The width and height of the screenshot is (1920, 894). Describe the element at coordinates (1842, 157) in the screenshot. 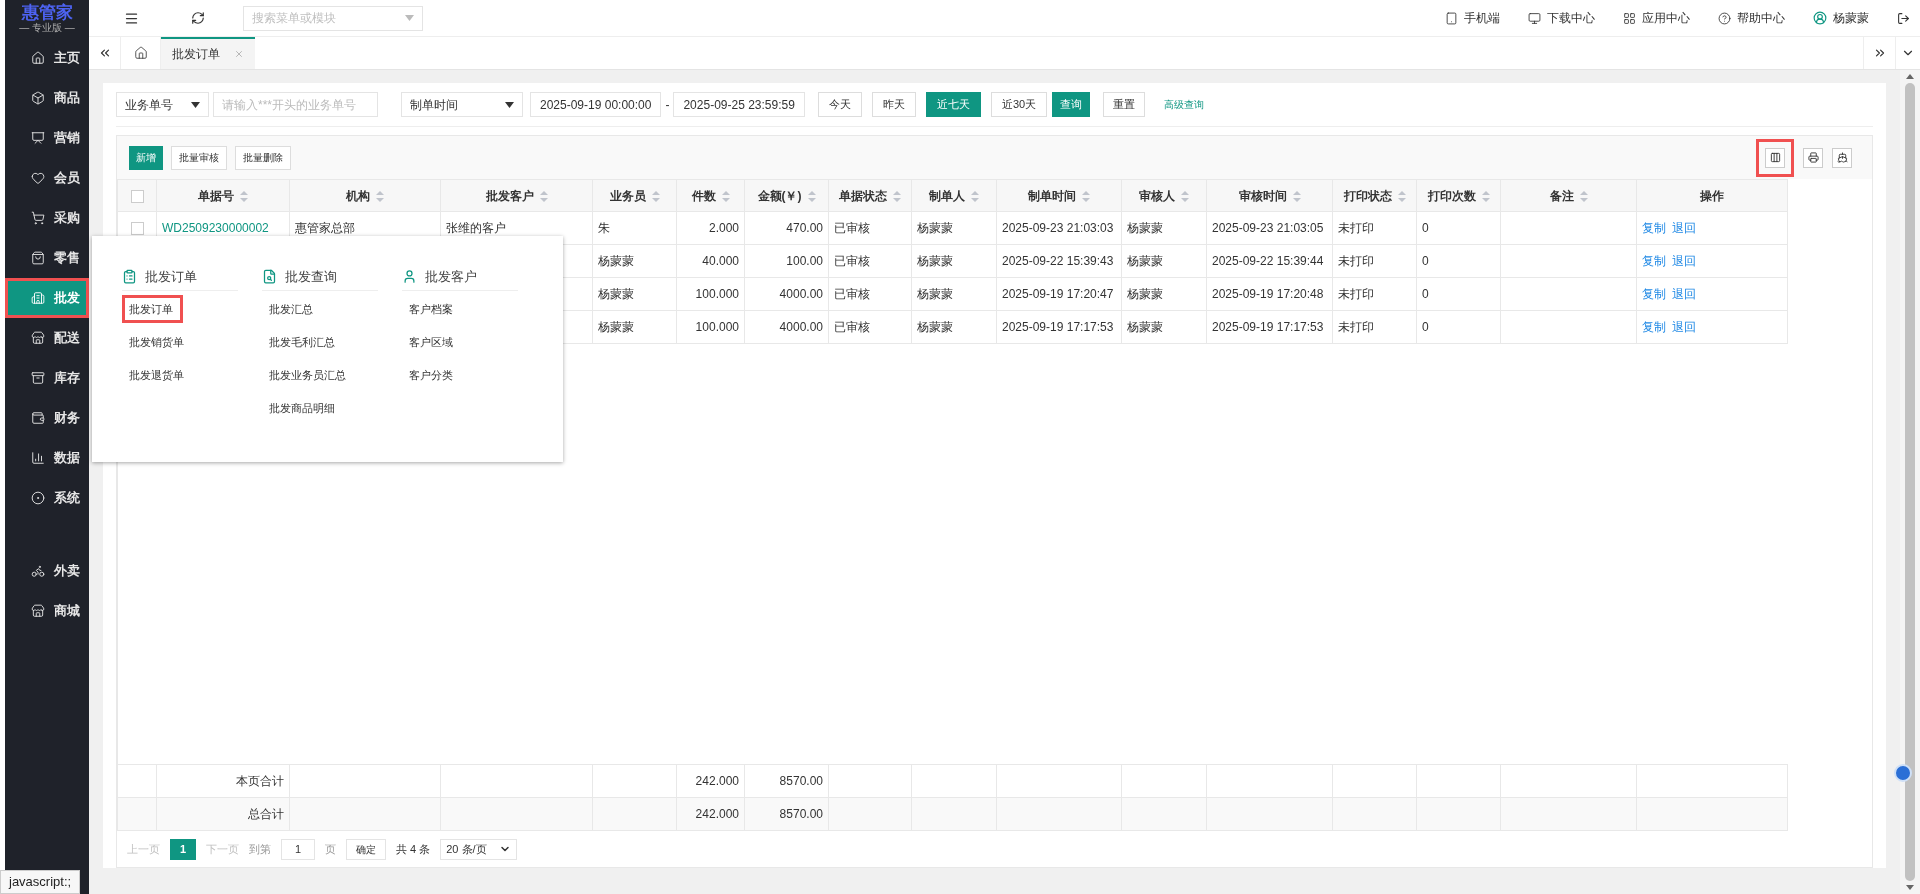

I see `export-button` at that location.